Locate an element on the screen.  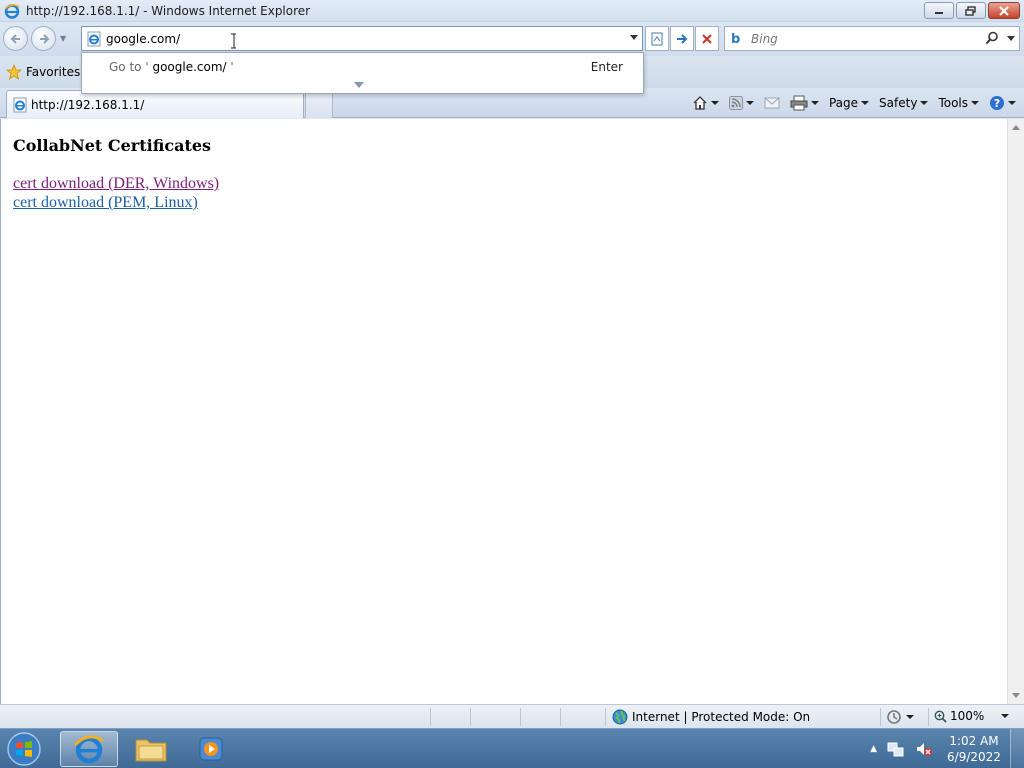
star-icon is located at coordinates (14, 72).